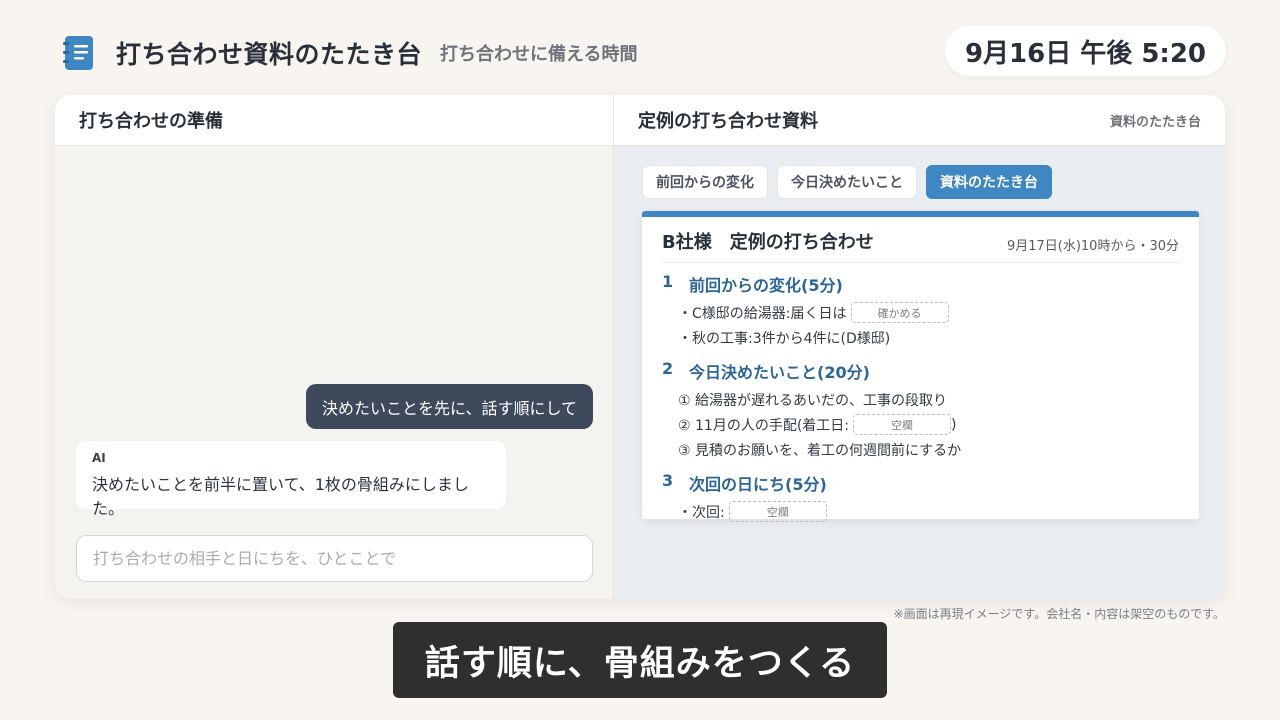 This screenshot has width=1280, height=720. Describe the element at coordinates (920, 371) in the screenshot. I see `section-heading: 2 今日決めたいこと(20分)` at that location.